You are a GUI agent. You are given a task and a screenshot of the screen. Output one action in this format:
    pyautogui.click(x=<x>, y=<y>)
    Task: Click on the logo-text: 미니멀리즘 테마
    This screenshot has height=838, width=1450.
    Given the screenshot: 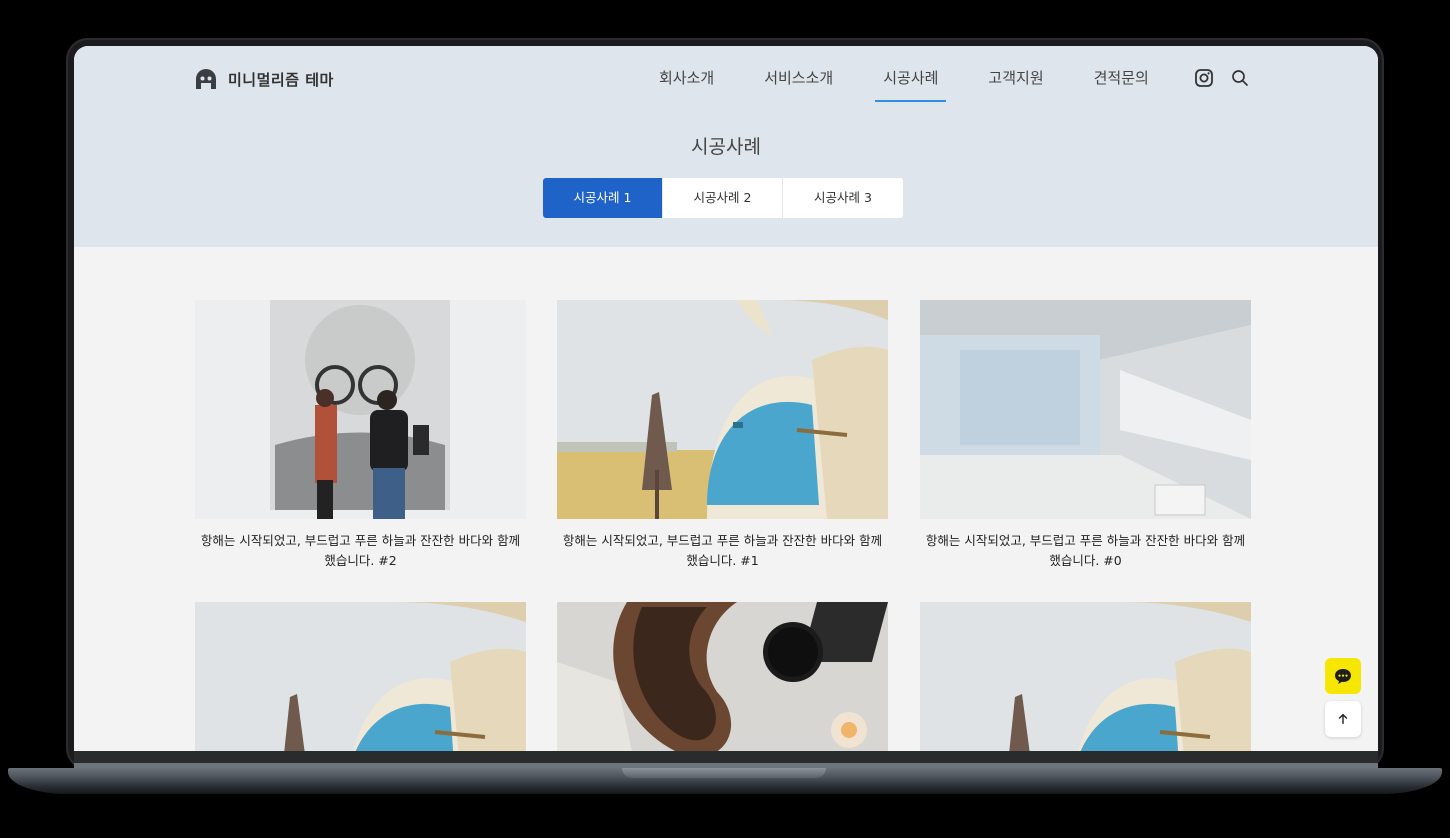 What is the action you would take?
    pyautogui.click(x=281, y=79)
    